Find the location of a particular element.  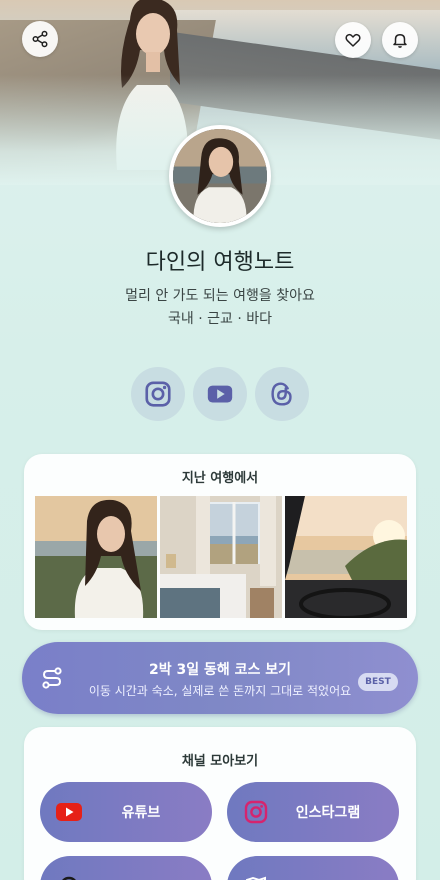

channels-title: 채널 모아보기 is located at coordinates (220, 761).